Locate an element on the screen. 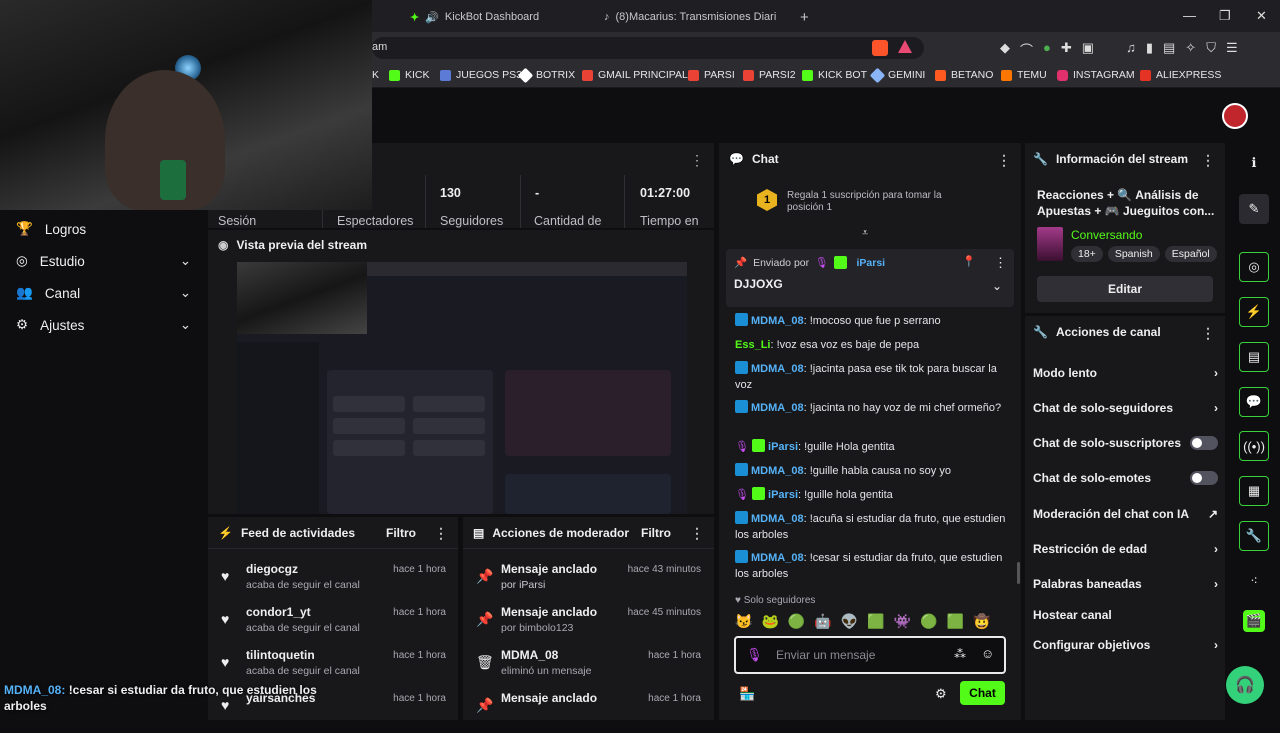 This screenshot has width=1280, height=733. leo-ai-icon: ✧ is located at coordinates (1190, 49).